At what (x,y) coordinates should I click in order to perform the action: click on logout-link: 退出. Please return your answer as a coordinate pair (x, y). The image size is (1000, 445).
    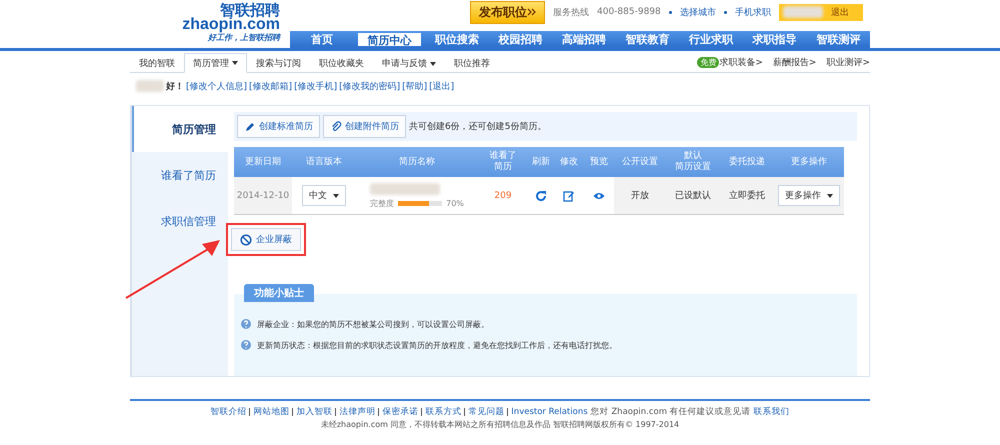
    Looking at the image, I should click on (839, 12).